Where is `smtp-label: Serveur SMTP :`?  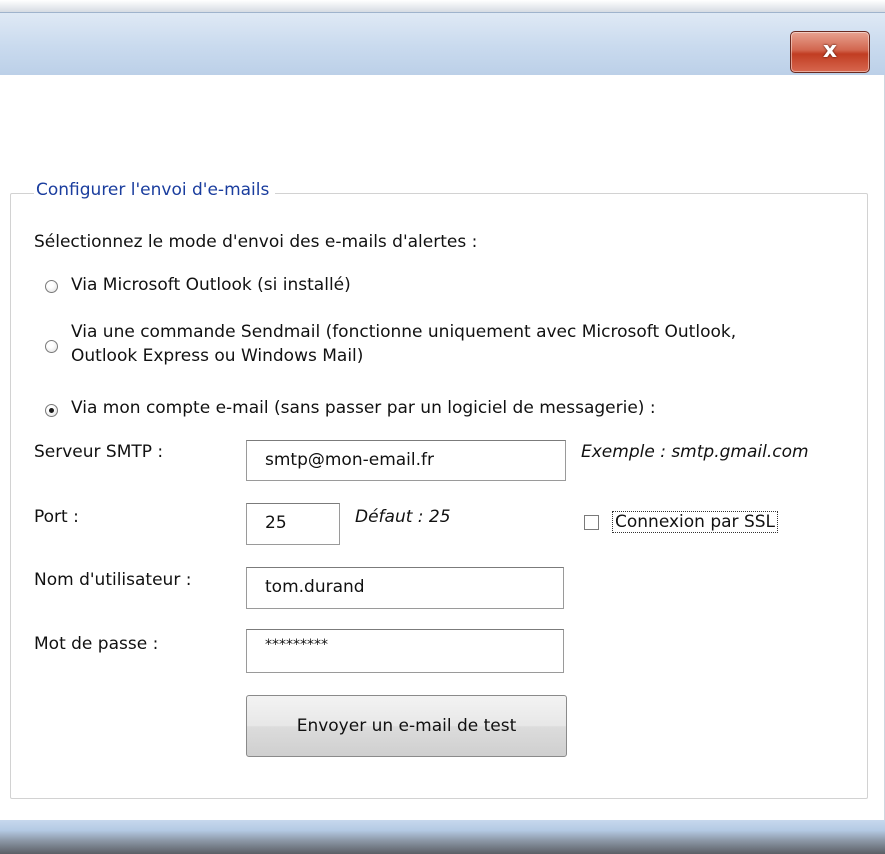 smtp-label: Serveur SMTP : is located at coordinates (99, 452).